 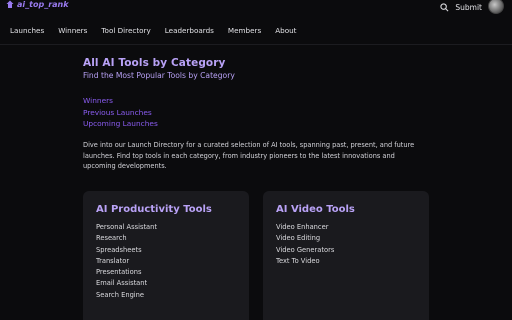 What do you see at coordinates (346, 238) in the screenshot?
I see `category-item: Video Editing` at bounding box center [346, 238].